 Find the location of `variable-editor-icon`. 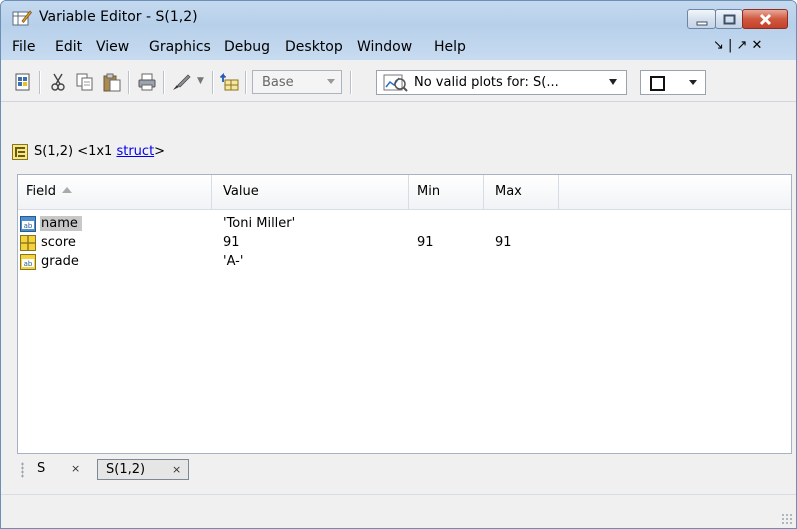

variable-editor-icon is located at coordinates (22, 18).